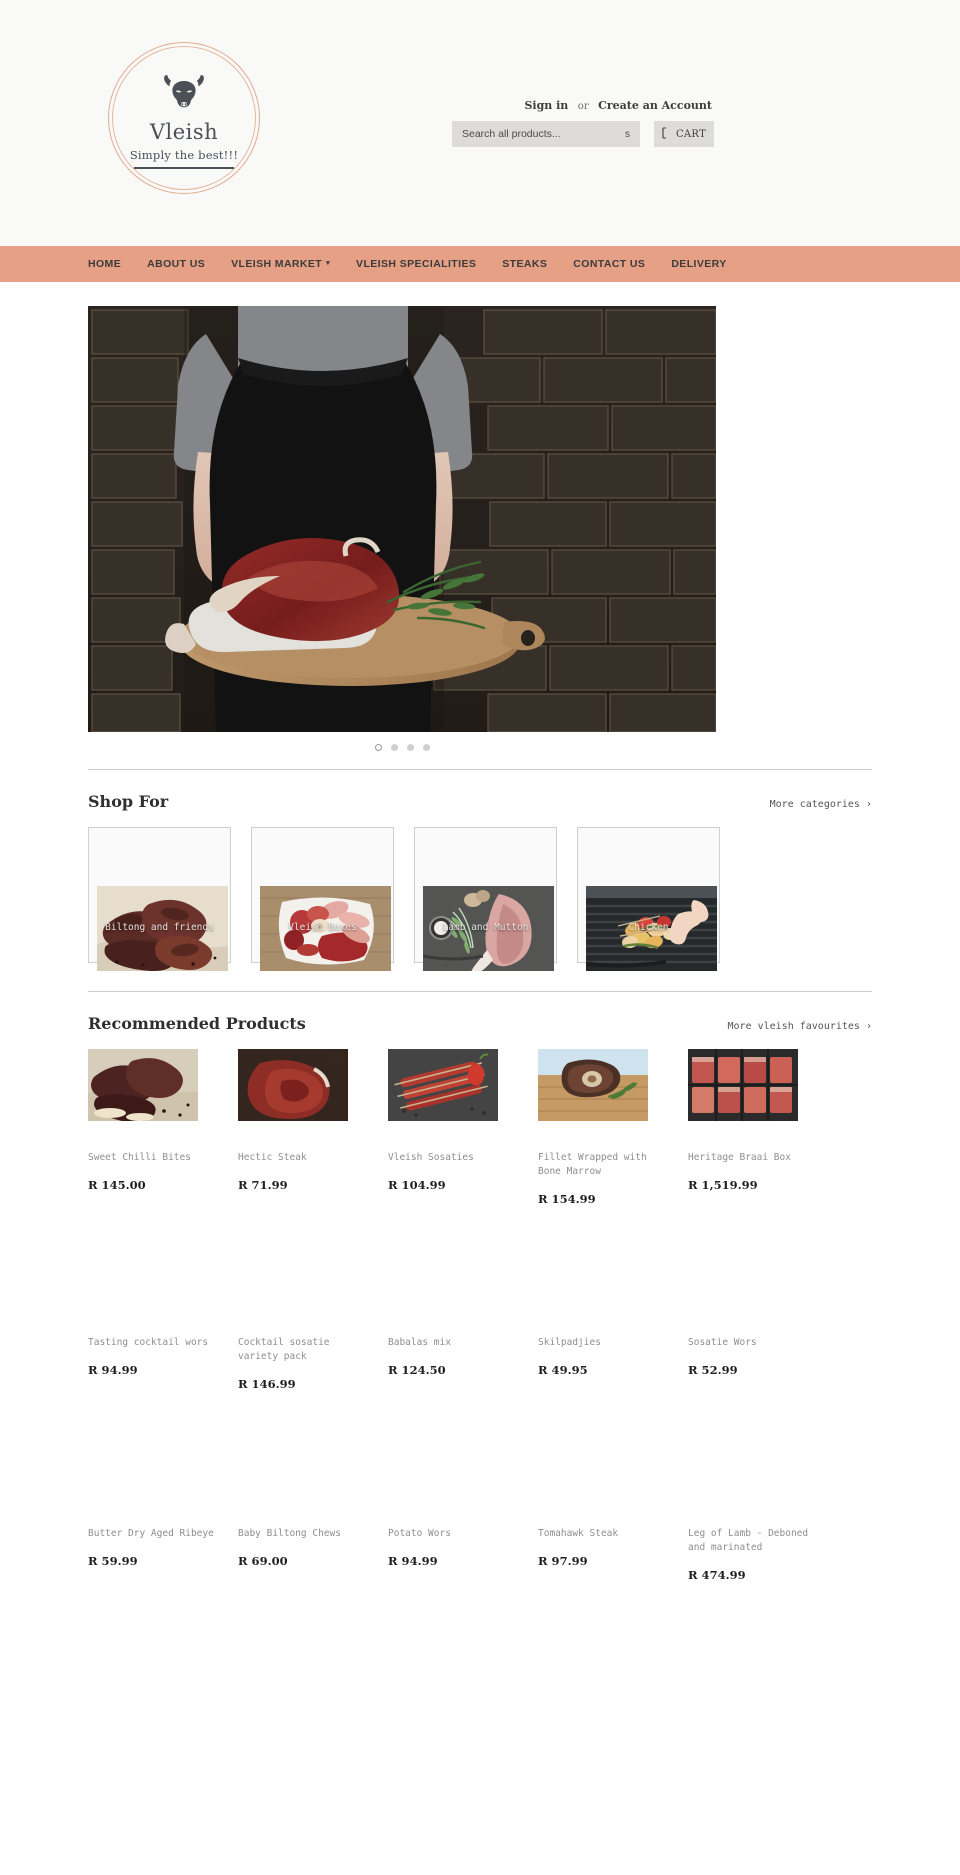 The width and height of the screenshot is (960, 1875). What do you see at coordinates (627, 134) in the screenshot?
I see `search-icon: s` at bounding box center [627, 134].